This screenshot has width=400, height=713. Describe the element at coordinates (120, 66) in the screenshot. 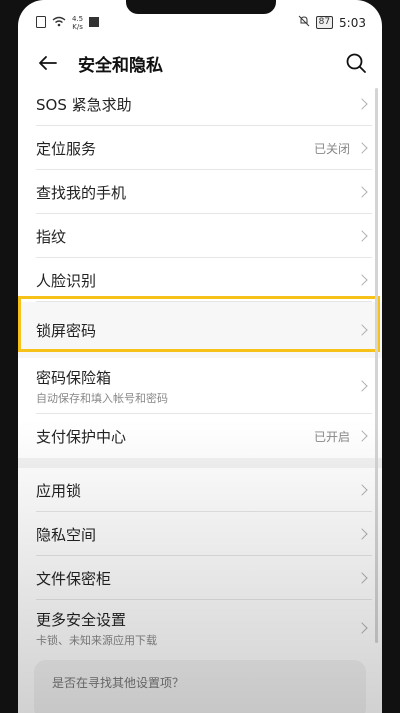

I see `page-title: 安全和隐私` at that location.